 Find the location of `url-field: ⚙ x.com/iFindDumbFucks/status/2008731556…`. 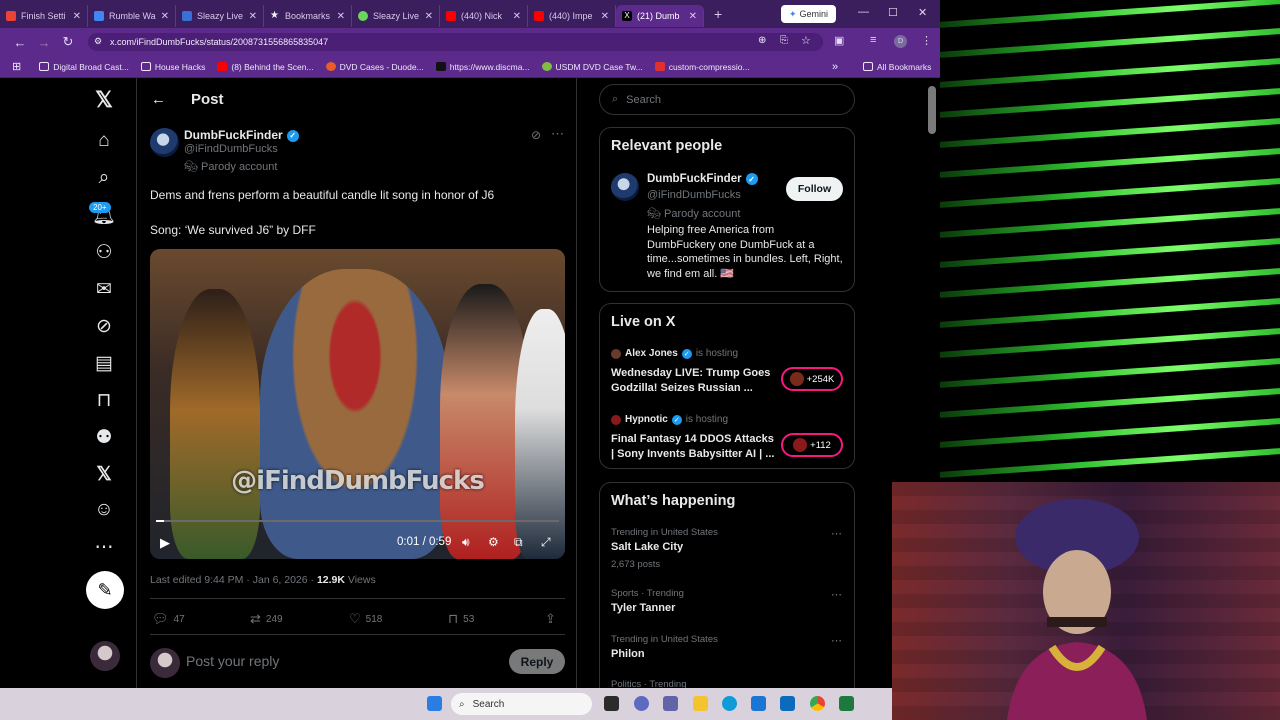

url-field: ⚙ x.com/iFindDumbFucks/status/2008731556… is located at coordinates (455, 42).